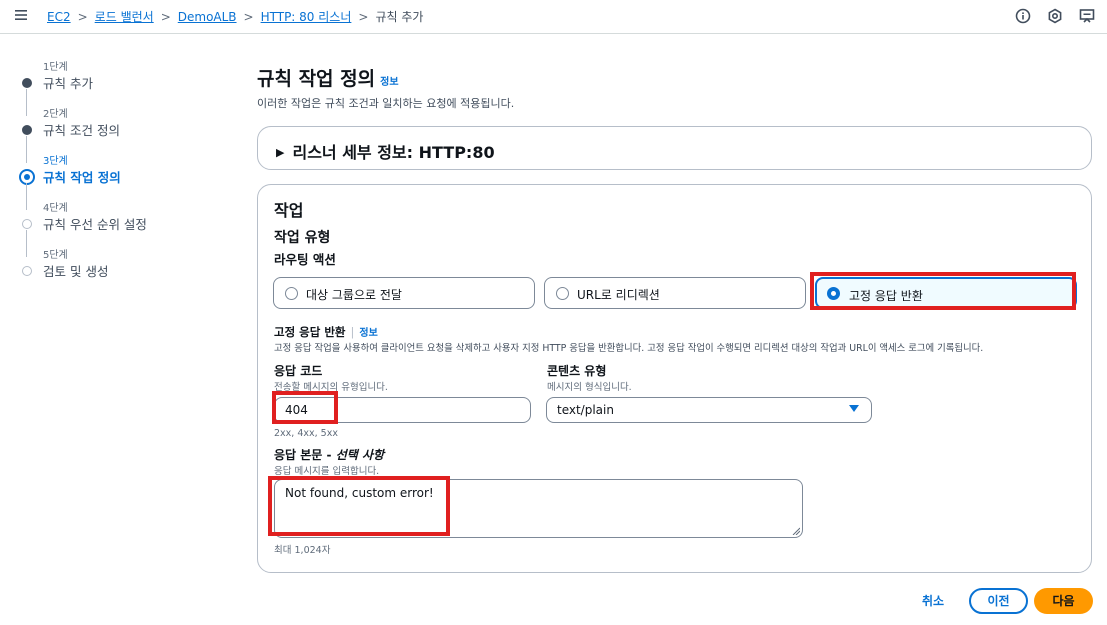 The height and width of the screenshot is (625, 1107). What do you see at coordinates (393, 152) in the screenshot?
I see `listener-details-title: 리스너 세부 정보: HTTP:80` at bounding box center [393, 152].